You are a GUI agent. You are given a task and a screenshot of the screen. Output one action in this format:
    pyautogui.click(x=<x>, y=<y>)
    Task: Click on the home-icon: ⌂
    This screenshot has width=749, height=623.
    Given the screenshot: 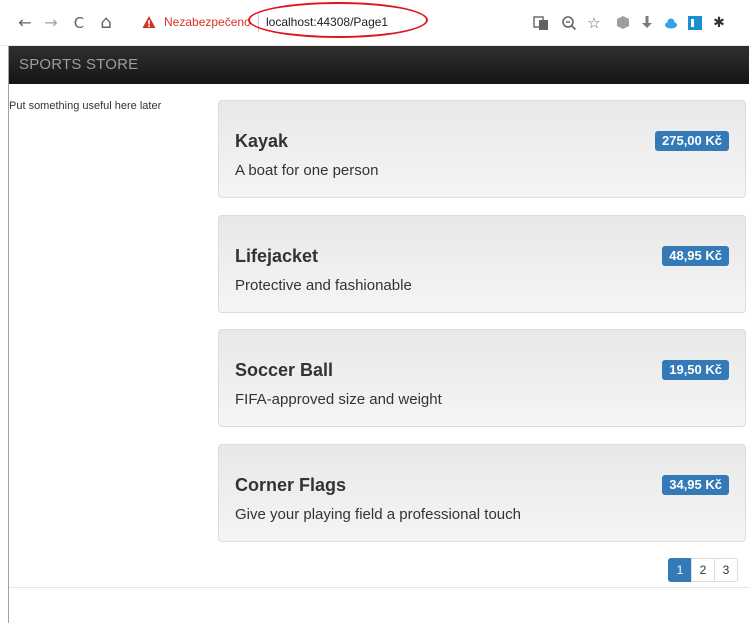 What is the action you would take?
    pyautogui.click(x=106, y=23)
    